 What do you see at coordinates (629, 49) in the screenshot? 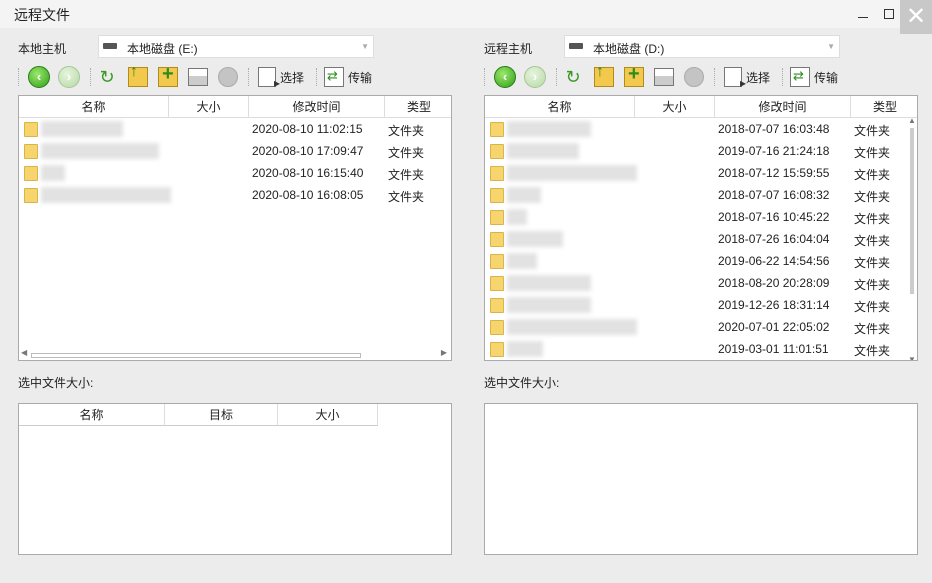
I see `remote-drive-value: 本地磁盘 (D:)` at bounding box center [629, 49].